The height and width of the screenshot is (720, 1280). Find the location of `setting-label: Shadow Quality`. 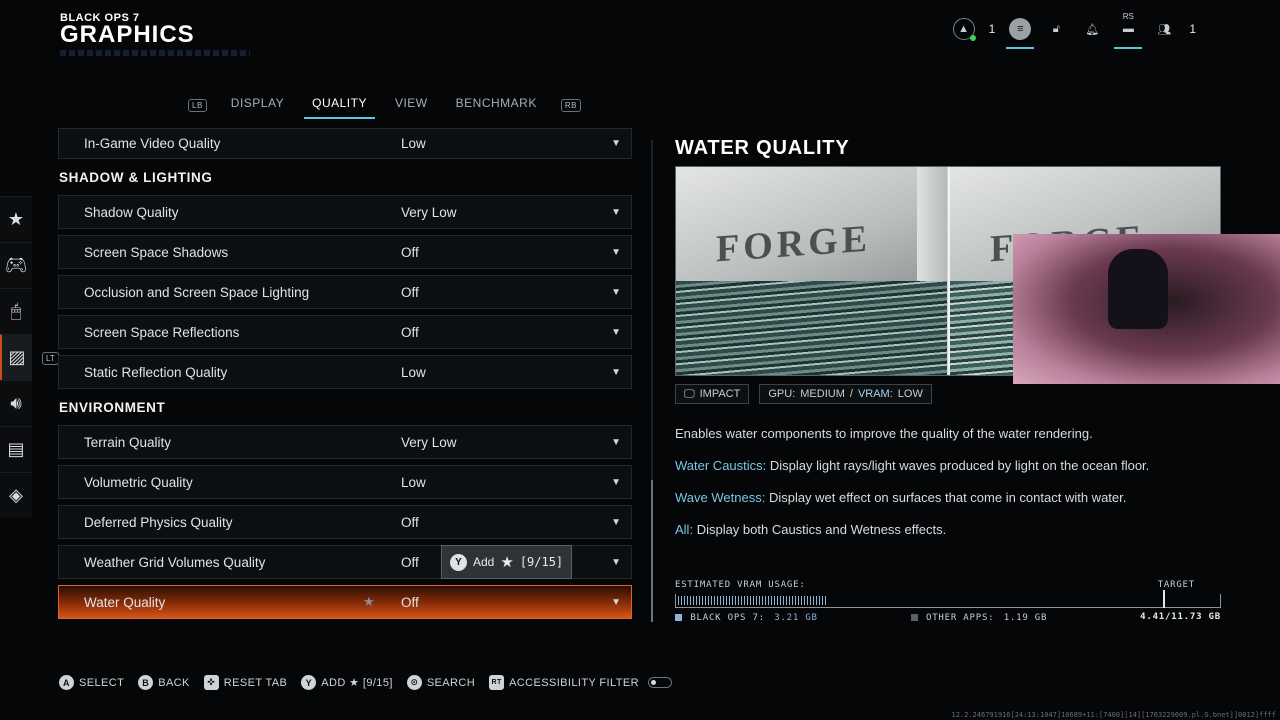

setting-label: Shadow Quality is located at coordinates (131, 212).